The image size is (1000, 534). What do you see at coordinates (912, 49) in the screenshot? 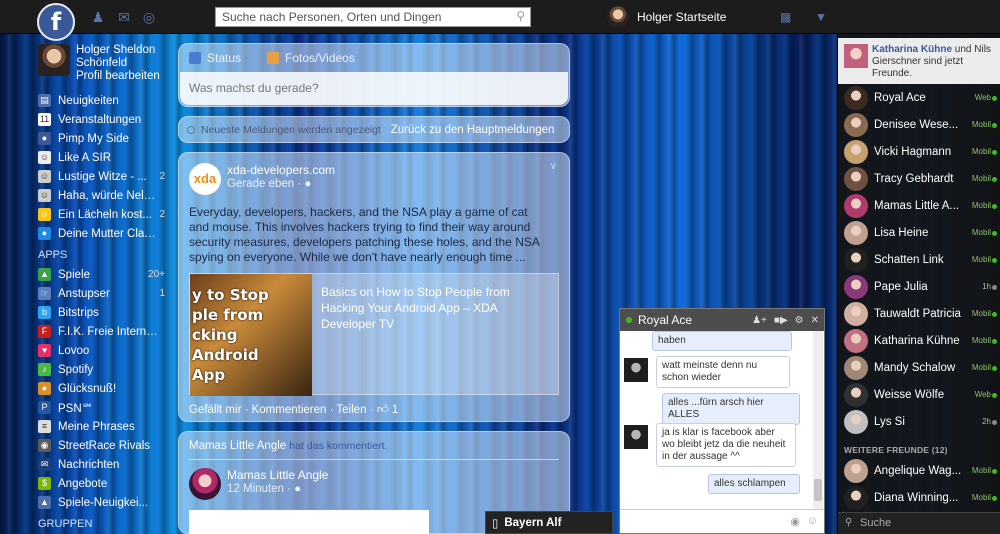
I see `ticker-name: Katharina Kühne` at bounding box center [912, 49].